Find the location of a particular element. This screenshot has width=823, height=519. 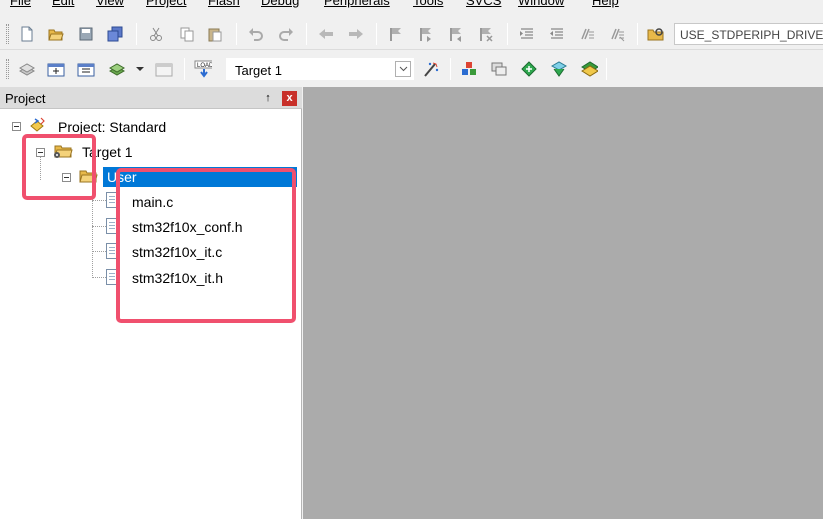

collapse-project-button is located at coordinates (16, 126).